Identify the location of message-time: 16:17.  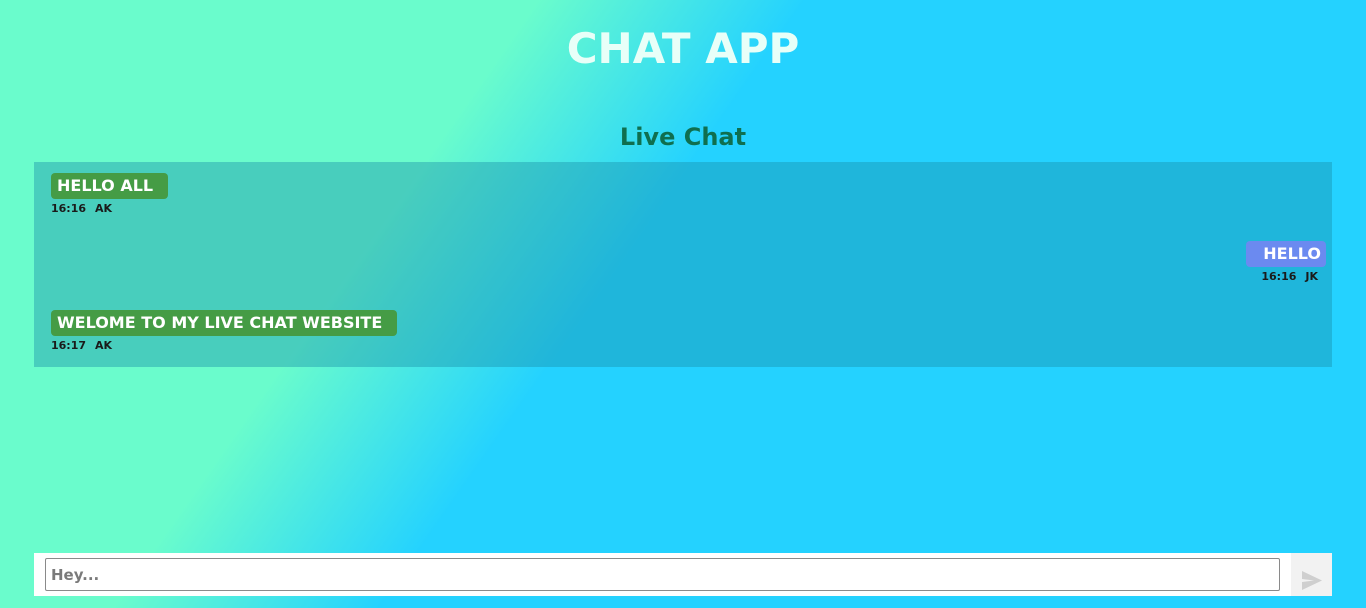
(69, 345).